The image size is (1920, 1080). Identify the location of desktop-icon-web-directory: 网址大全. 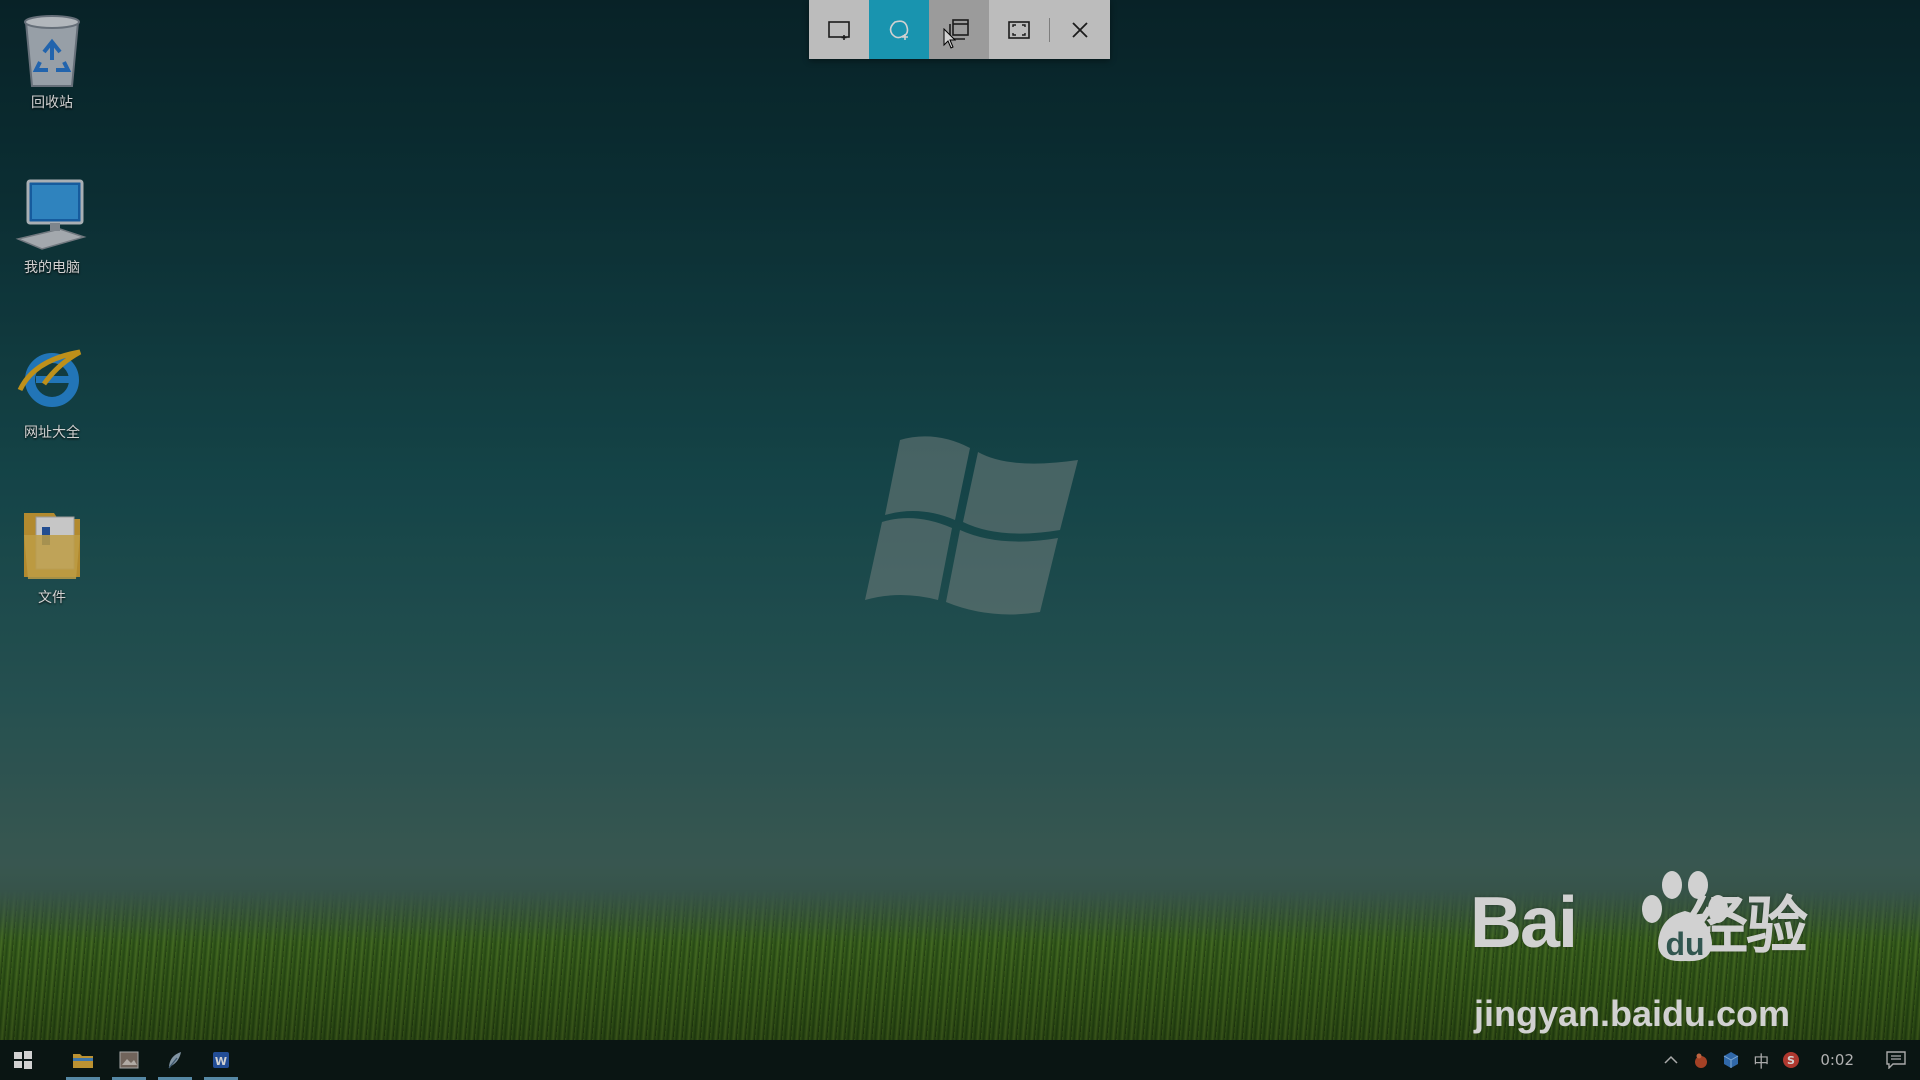
(52, 391).